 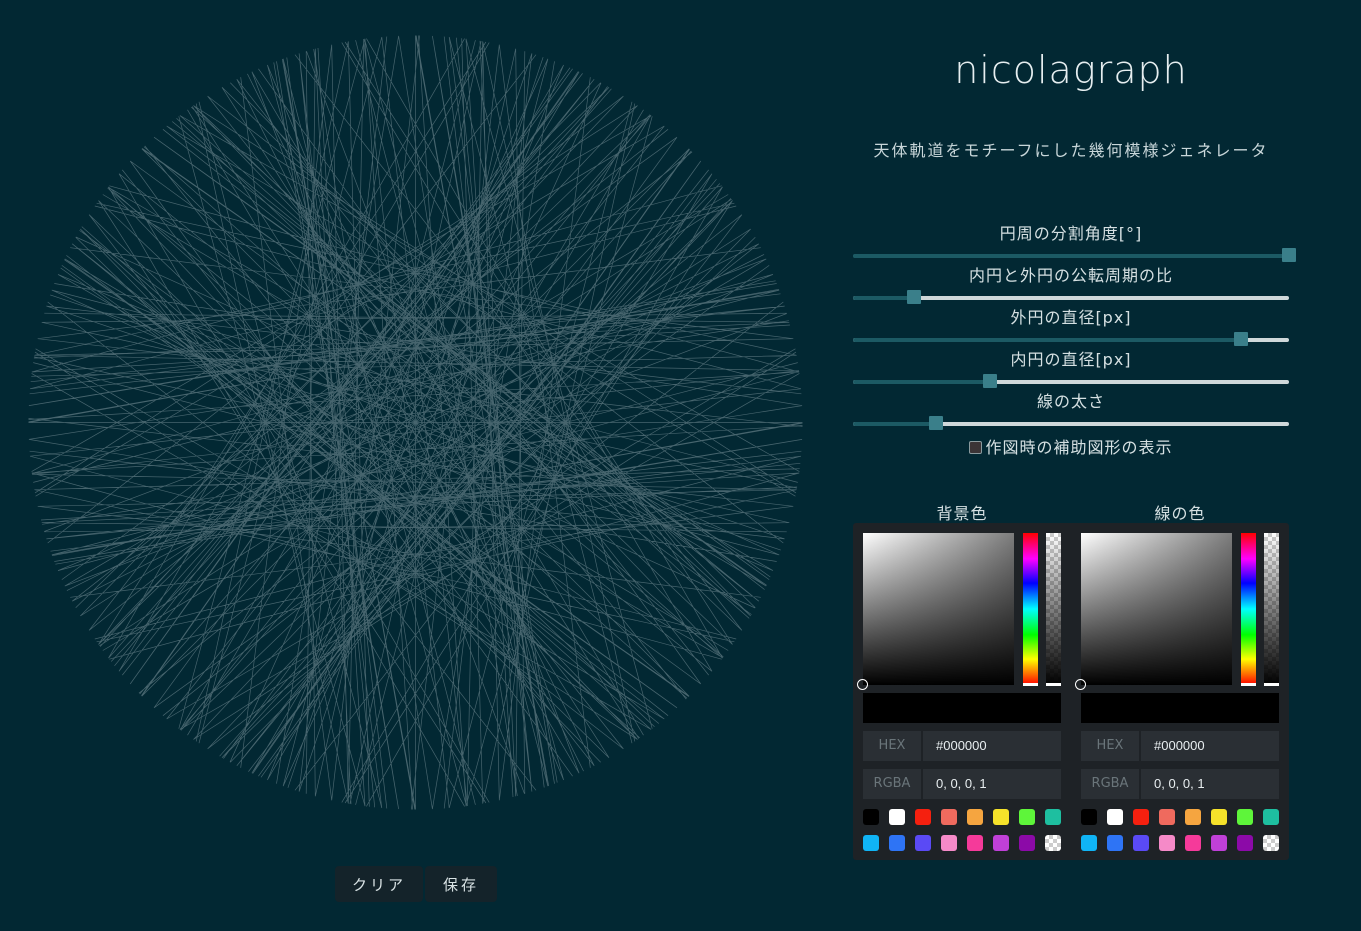 I want to click on slider-label: 線の太さ, so click(x=1070, y=401).